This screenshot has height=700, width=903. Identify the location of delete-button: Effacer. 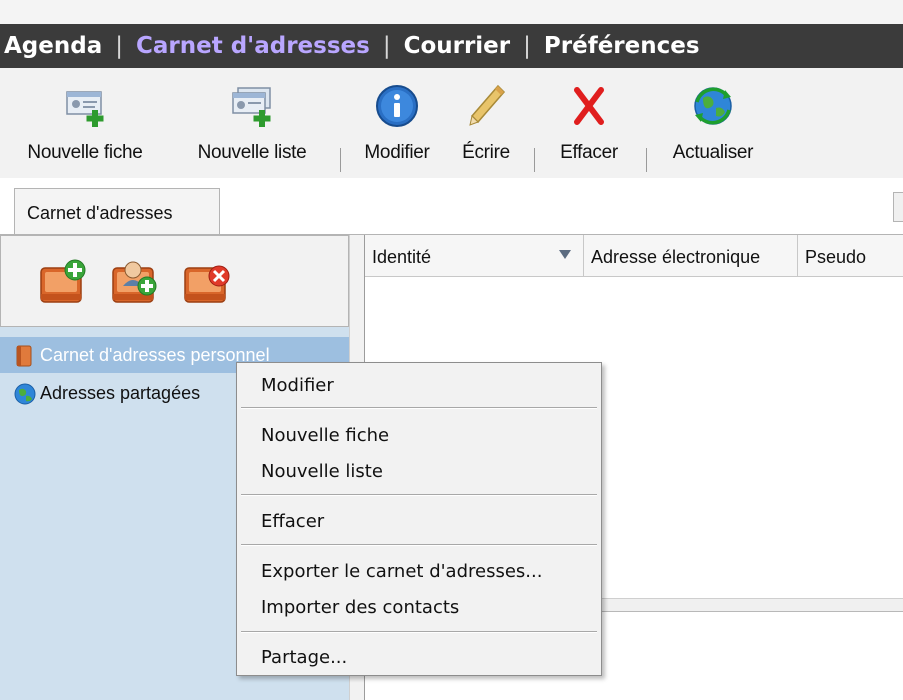
(589, 123).